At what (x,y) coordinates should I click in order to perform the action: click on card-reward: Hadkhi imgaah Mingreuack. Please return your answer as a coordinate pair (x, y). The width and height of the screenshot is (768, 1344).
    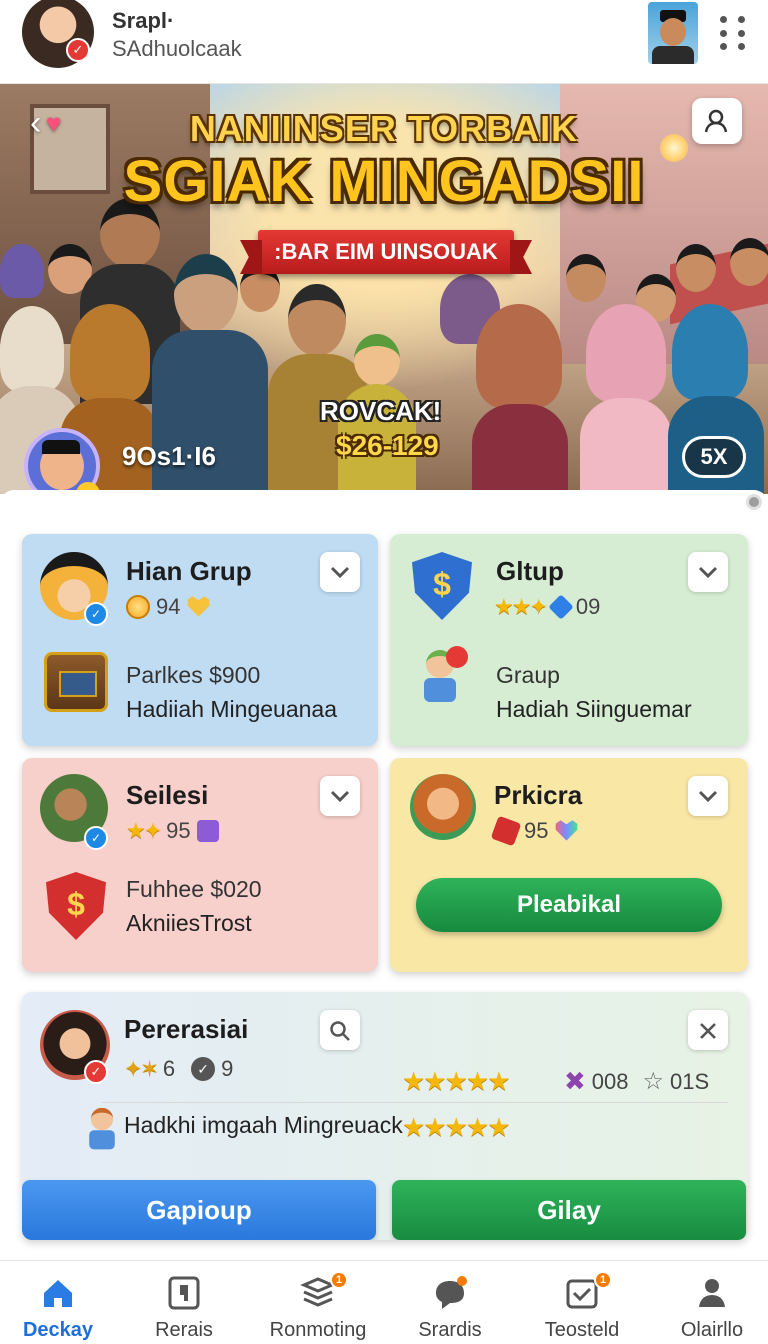
    Looking at the image, I should click on (263, 1125).